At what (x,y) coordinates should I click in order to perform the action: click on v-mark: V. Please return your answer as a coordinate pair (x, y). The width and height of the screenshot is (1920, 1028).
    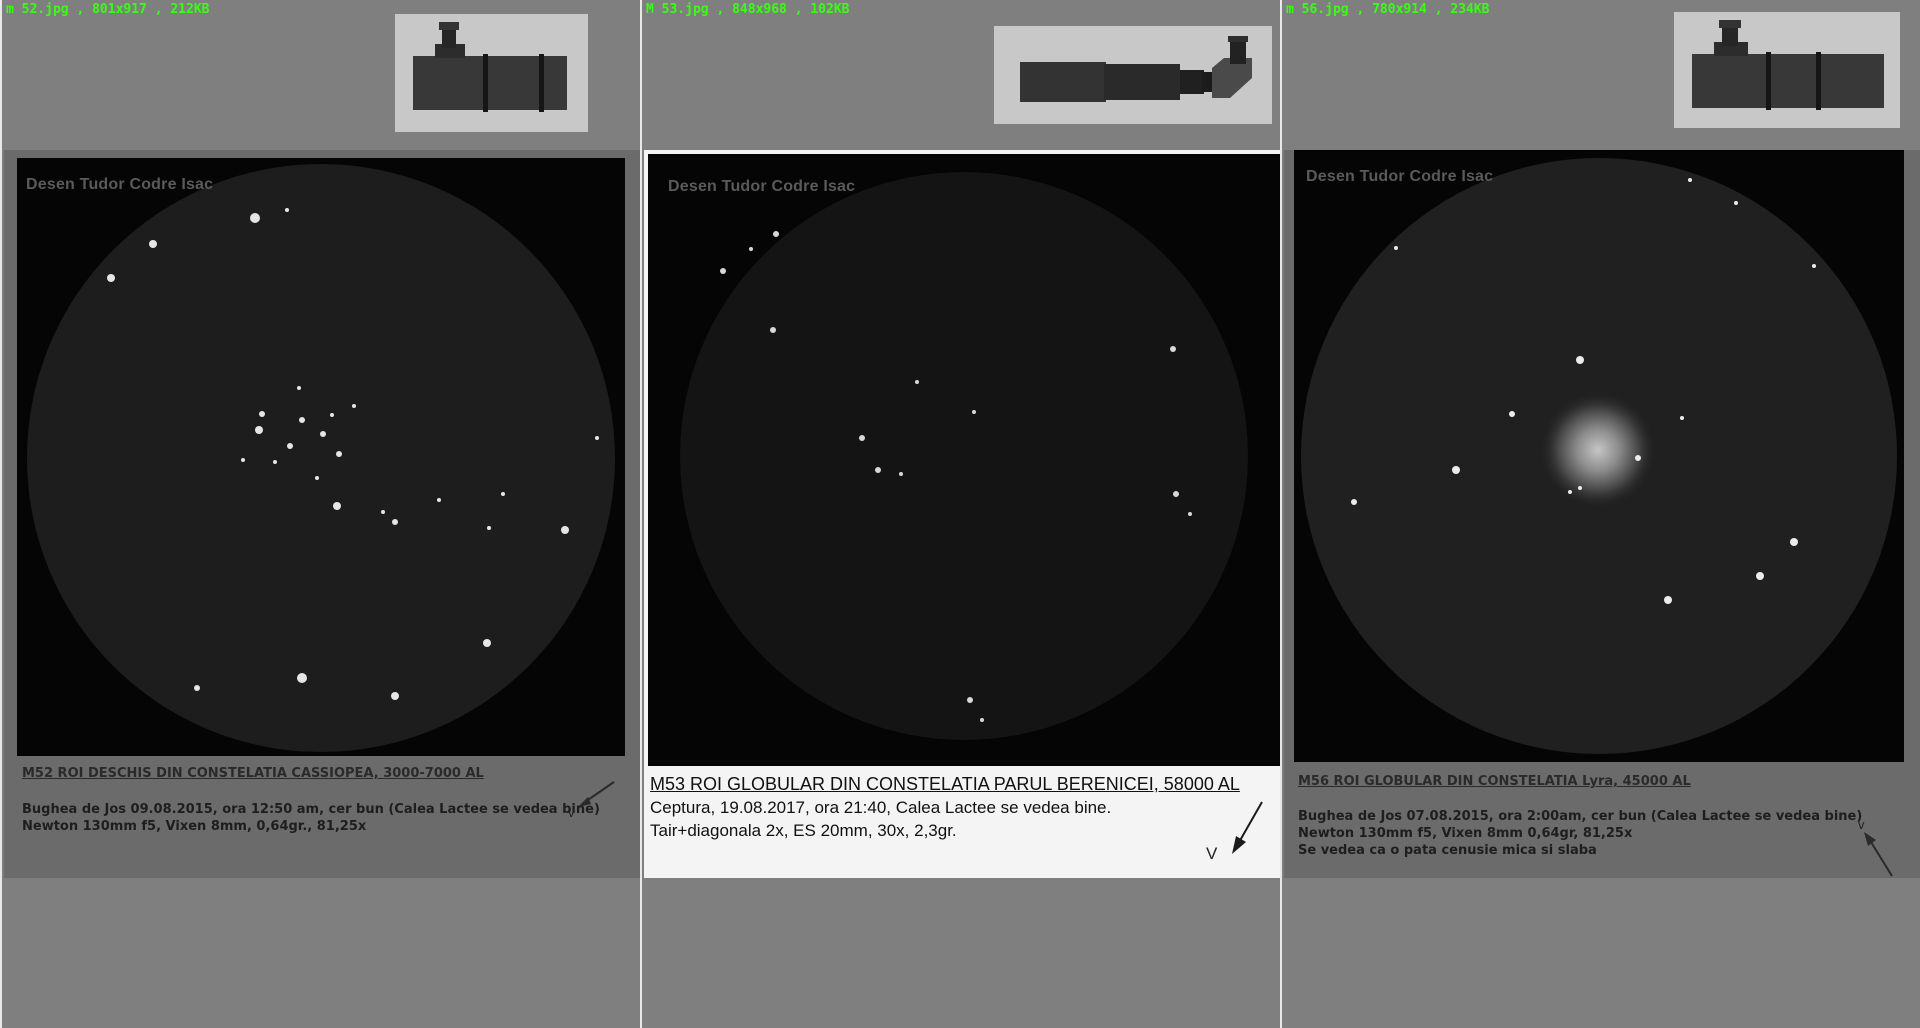
    Looking at the image, I should click on (1212, 853).